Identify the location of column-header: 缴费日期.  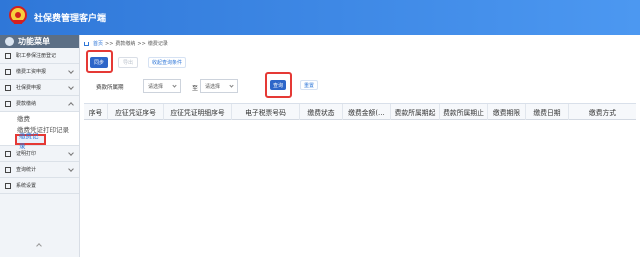
(547, 111).